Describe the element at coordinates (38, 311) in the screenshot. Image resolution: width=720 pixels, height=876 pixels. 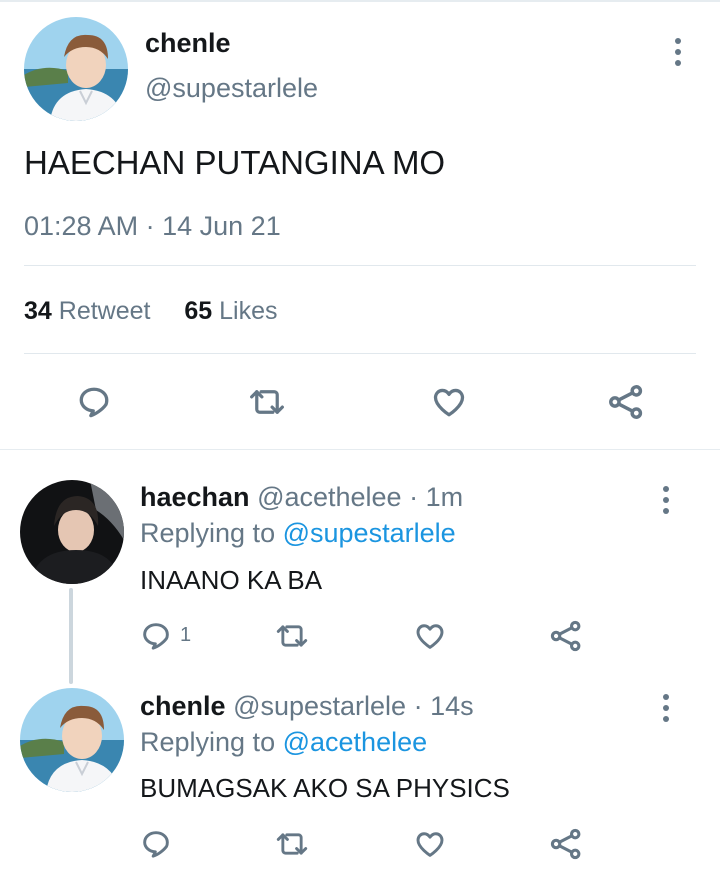
I see `retweet-count: 34` at that location.